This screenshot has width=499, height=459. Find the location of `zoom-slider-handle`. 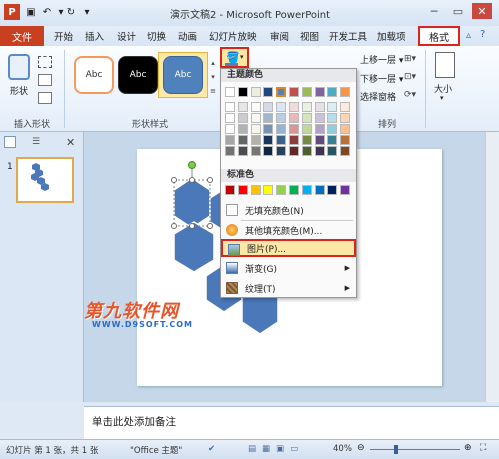

zoom-slider-handle is located at coordinates (396, 449).